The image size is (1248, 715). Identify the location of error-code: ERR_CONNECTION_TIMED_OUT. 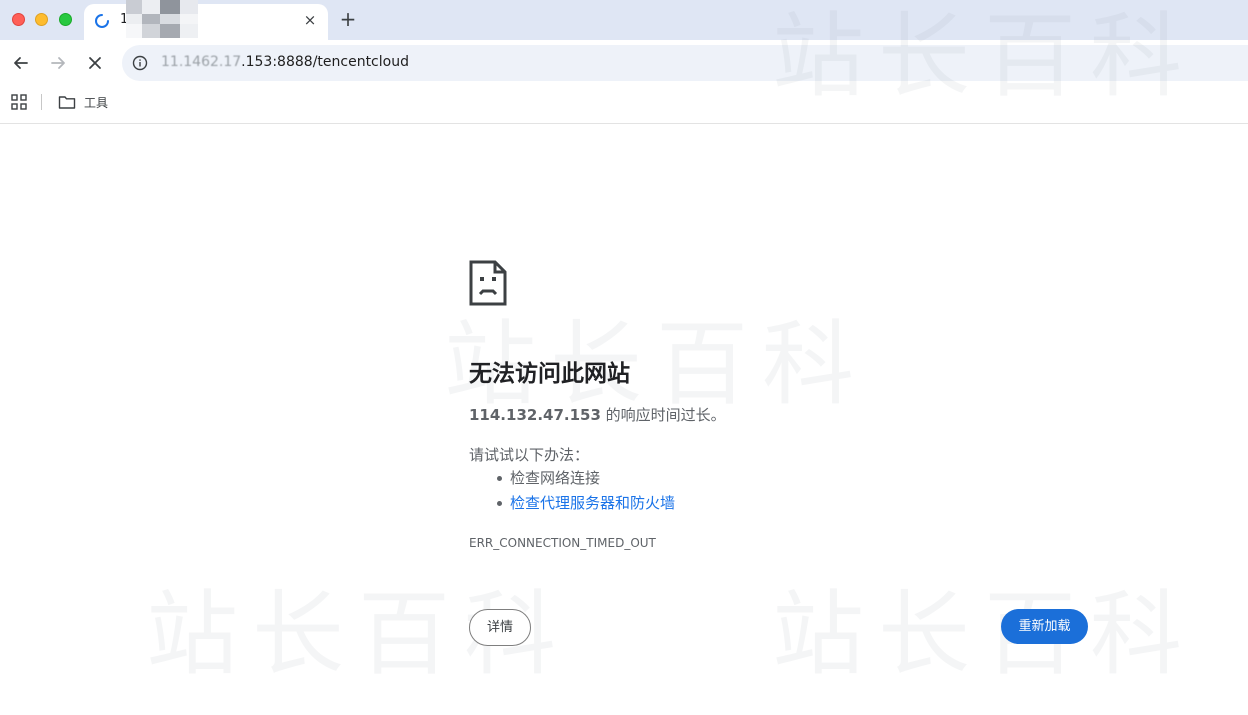
(562, 543).